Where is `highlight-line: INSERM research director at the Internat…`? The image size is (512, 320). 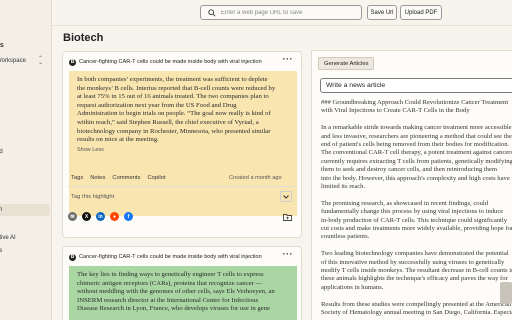 highlight-line: INSERM research director at the Internat… is located at coordinates (168, 300).